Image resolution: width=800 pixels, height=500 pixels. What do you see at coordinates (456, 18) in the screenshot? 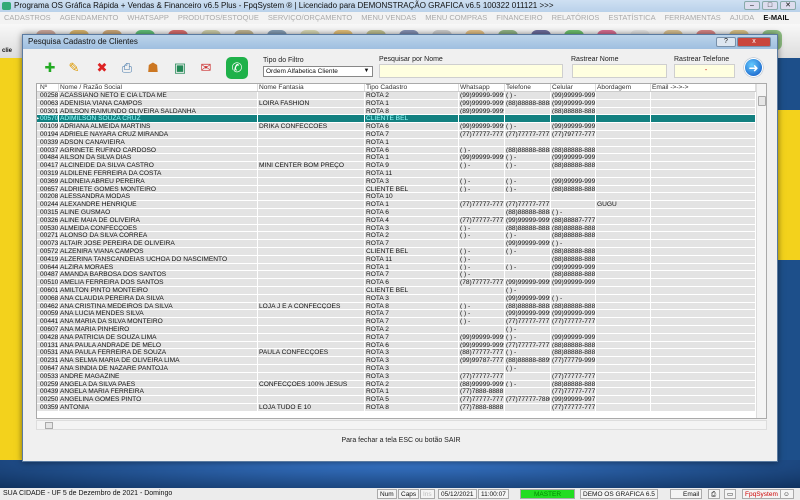
I see `menu-menu-compras: MENU COMPRAS` at bounding box center [456, 18].